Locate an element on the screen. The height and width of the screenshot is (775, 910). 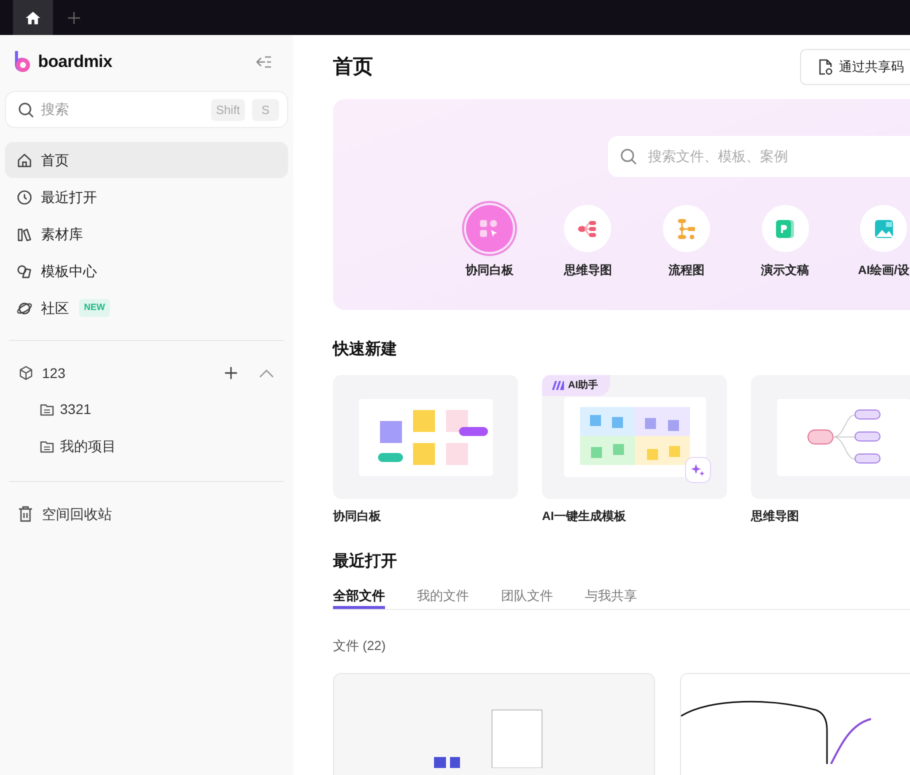
section-title: 最近打开 is located at coordinates (365, 561).